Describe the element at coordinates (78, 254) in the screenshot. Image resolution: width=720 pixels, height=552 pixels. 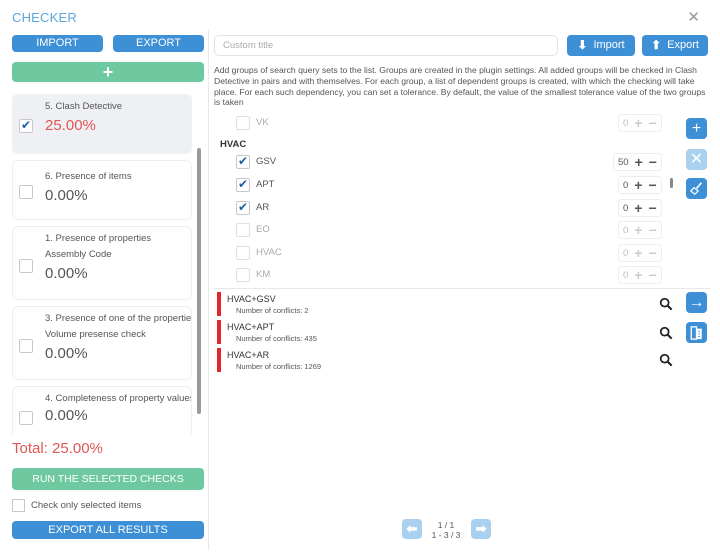
I see `check-subtitle: Assembly Code` at that location.